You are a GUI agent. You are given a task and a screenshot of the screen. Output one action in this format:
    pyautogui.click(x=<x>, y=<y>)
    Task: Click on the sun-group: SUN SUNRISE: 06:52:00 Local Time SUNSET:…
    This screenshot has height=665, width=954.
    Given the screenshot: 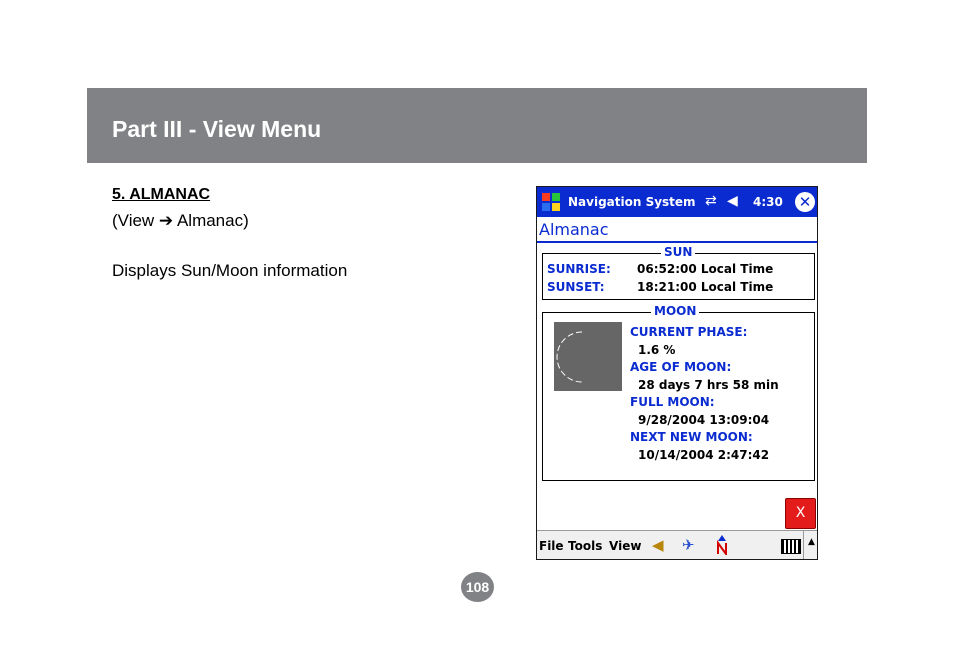 What is the action you would take?
    pyautogui.click(x=678, y=272)
    